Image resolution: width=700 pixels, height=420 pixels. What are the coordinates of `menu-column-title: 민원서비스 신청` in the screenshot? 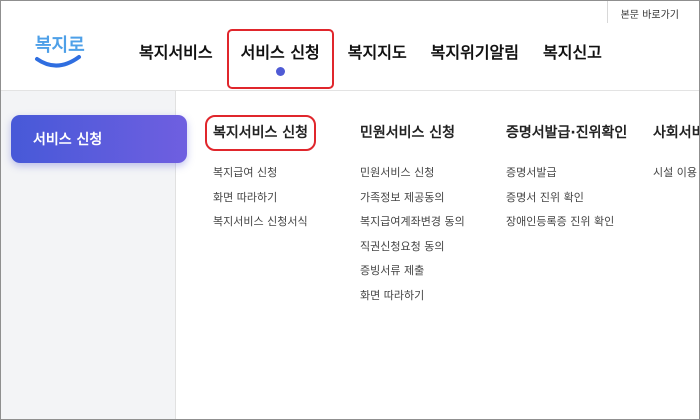 It's located at (412, 133).